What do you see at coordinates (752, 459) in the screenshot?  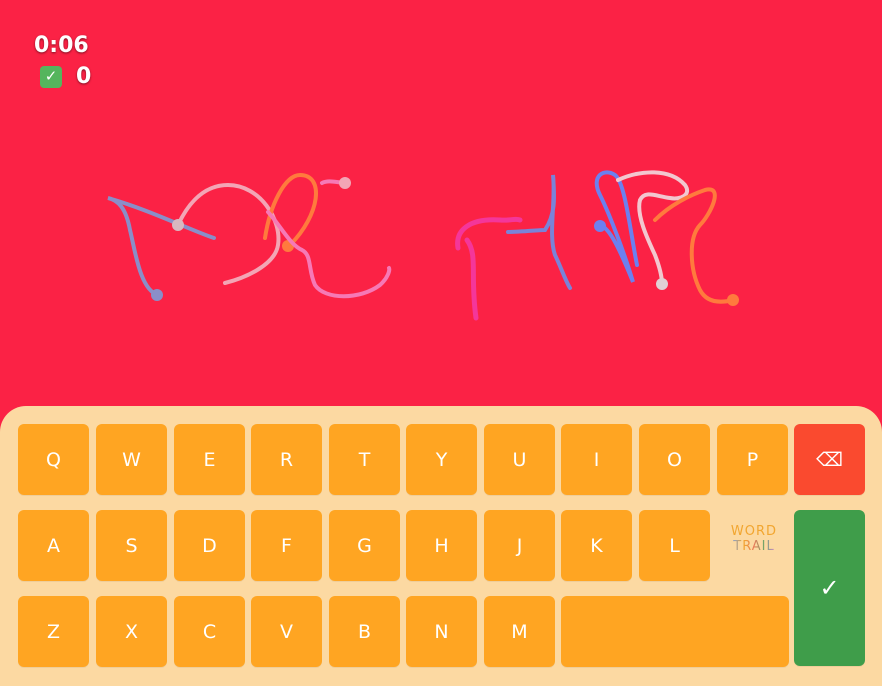 I see `key-p: P` at bounding box center [752, 459].